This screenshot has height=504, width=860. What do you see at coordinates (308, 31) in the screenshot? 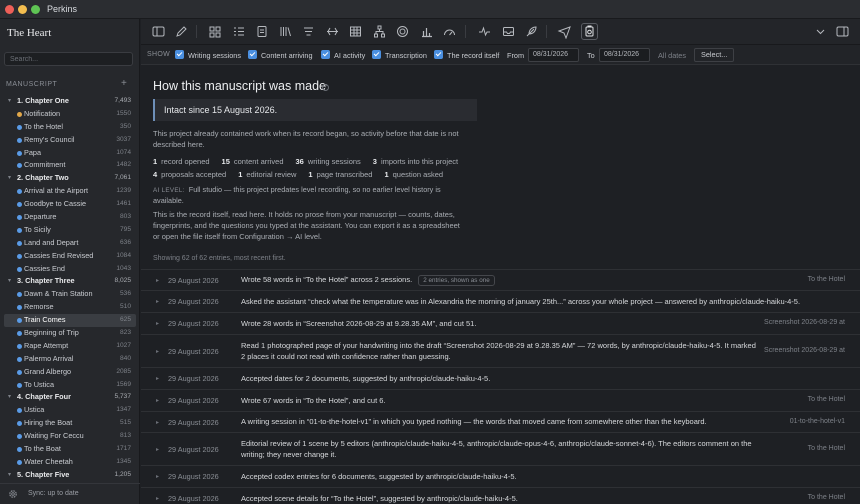
I see `list-filter-icon` at bounding box center [308, 31].